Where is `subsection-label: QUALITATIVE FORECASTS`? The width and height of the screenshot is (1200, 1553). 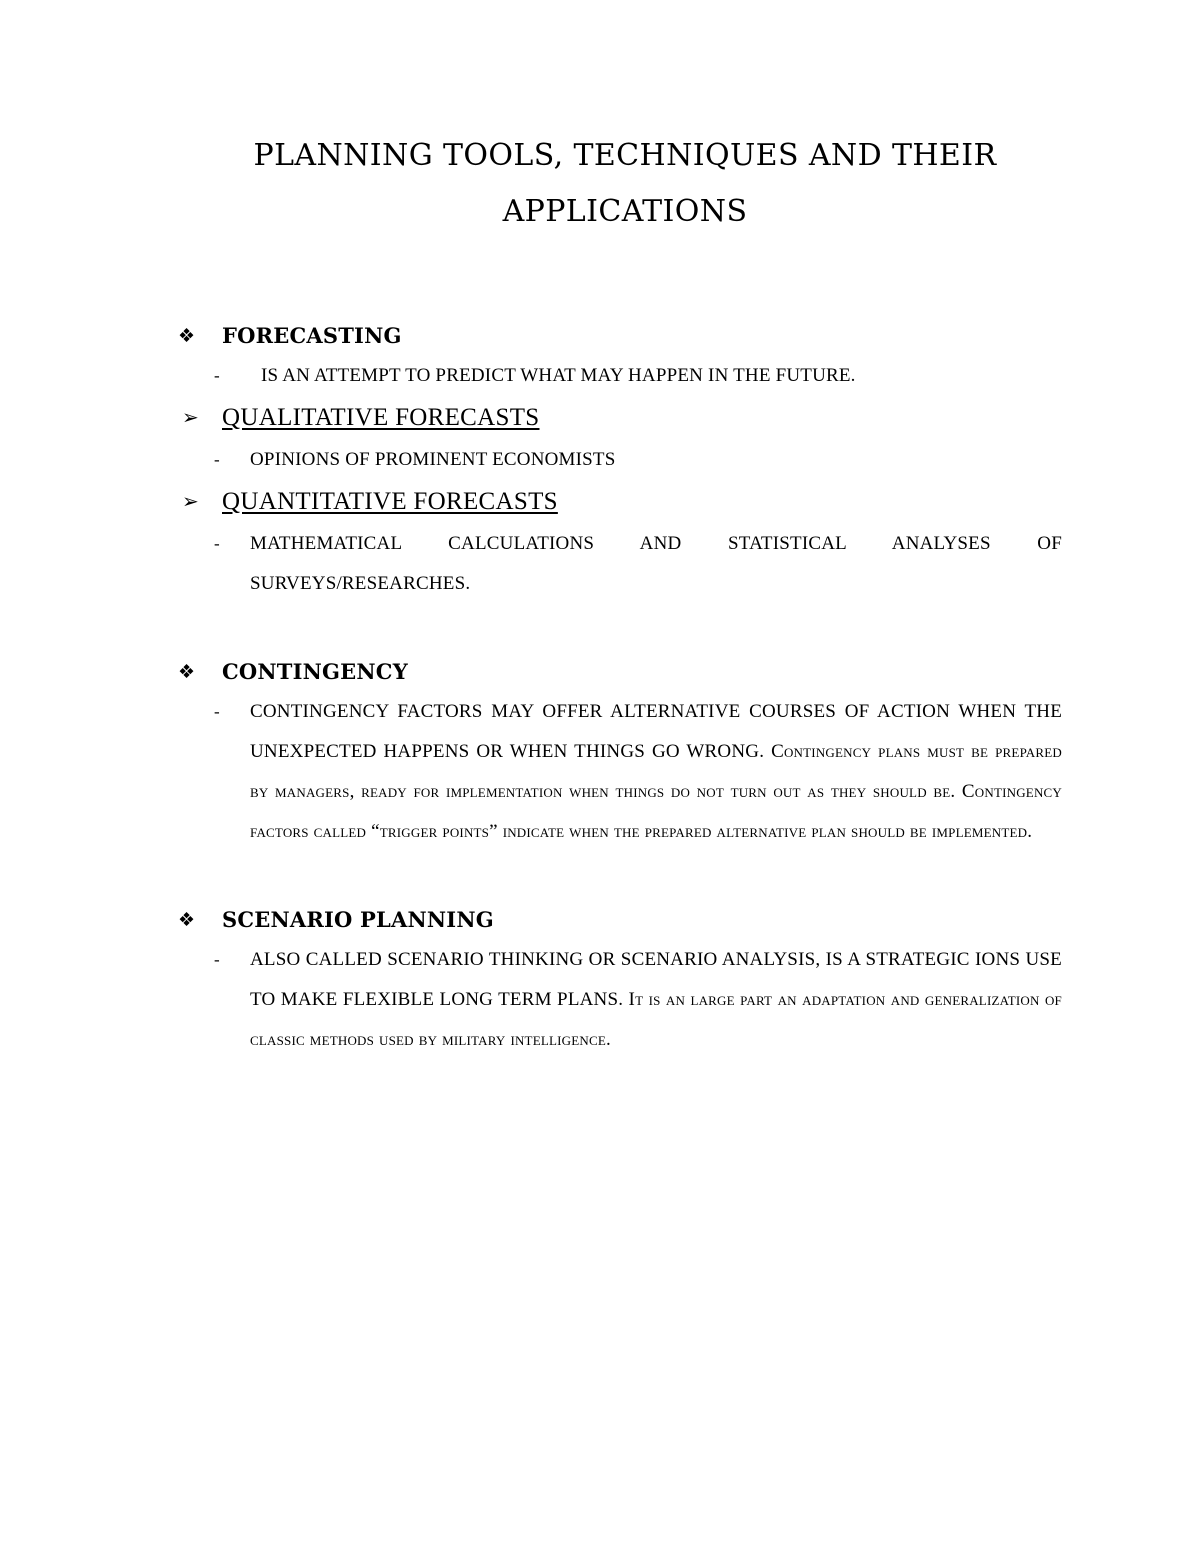
subsection-label: QUALITATIVE FORECASTS is located at coordinates (381, 417).